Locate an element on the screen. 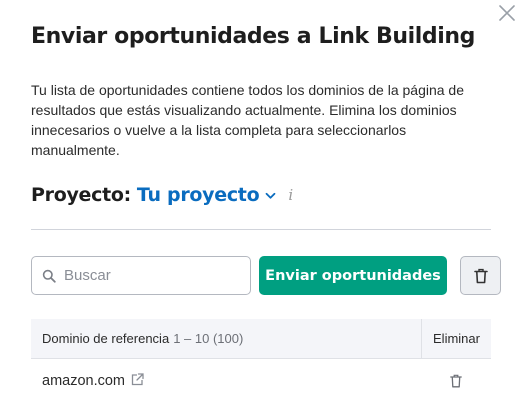 The width and height of the screenshot is (520, 402). project-dropdown: Tu proyecto is located at coordinates (198, 195).